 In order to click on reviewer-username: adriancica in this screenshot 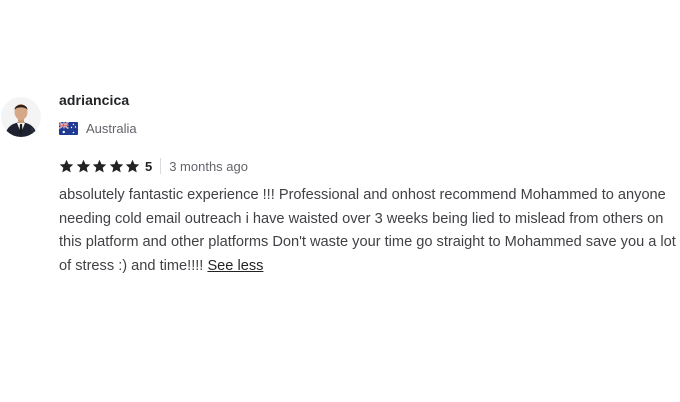, I will do `click(94, 100)`.